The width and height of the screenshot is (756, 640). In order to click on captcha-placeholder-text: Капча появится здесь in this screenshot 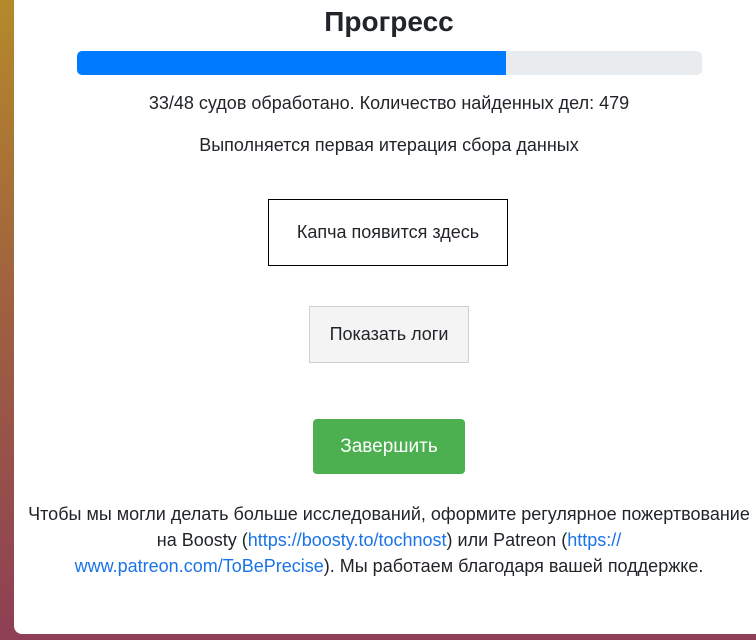, I will do `click(388, 232)`.